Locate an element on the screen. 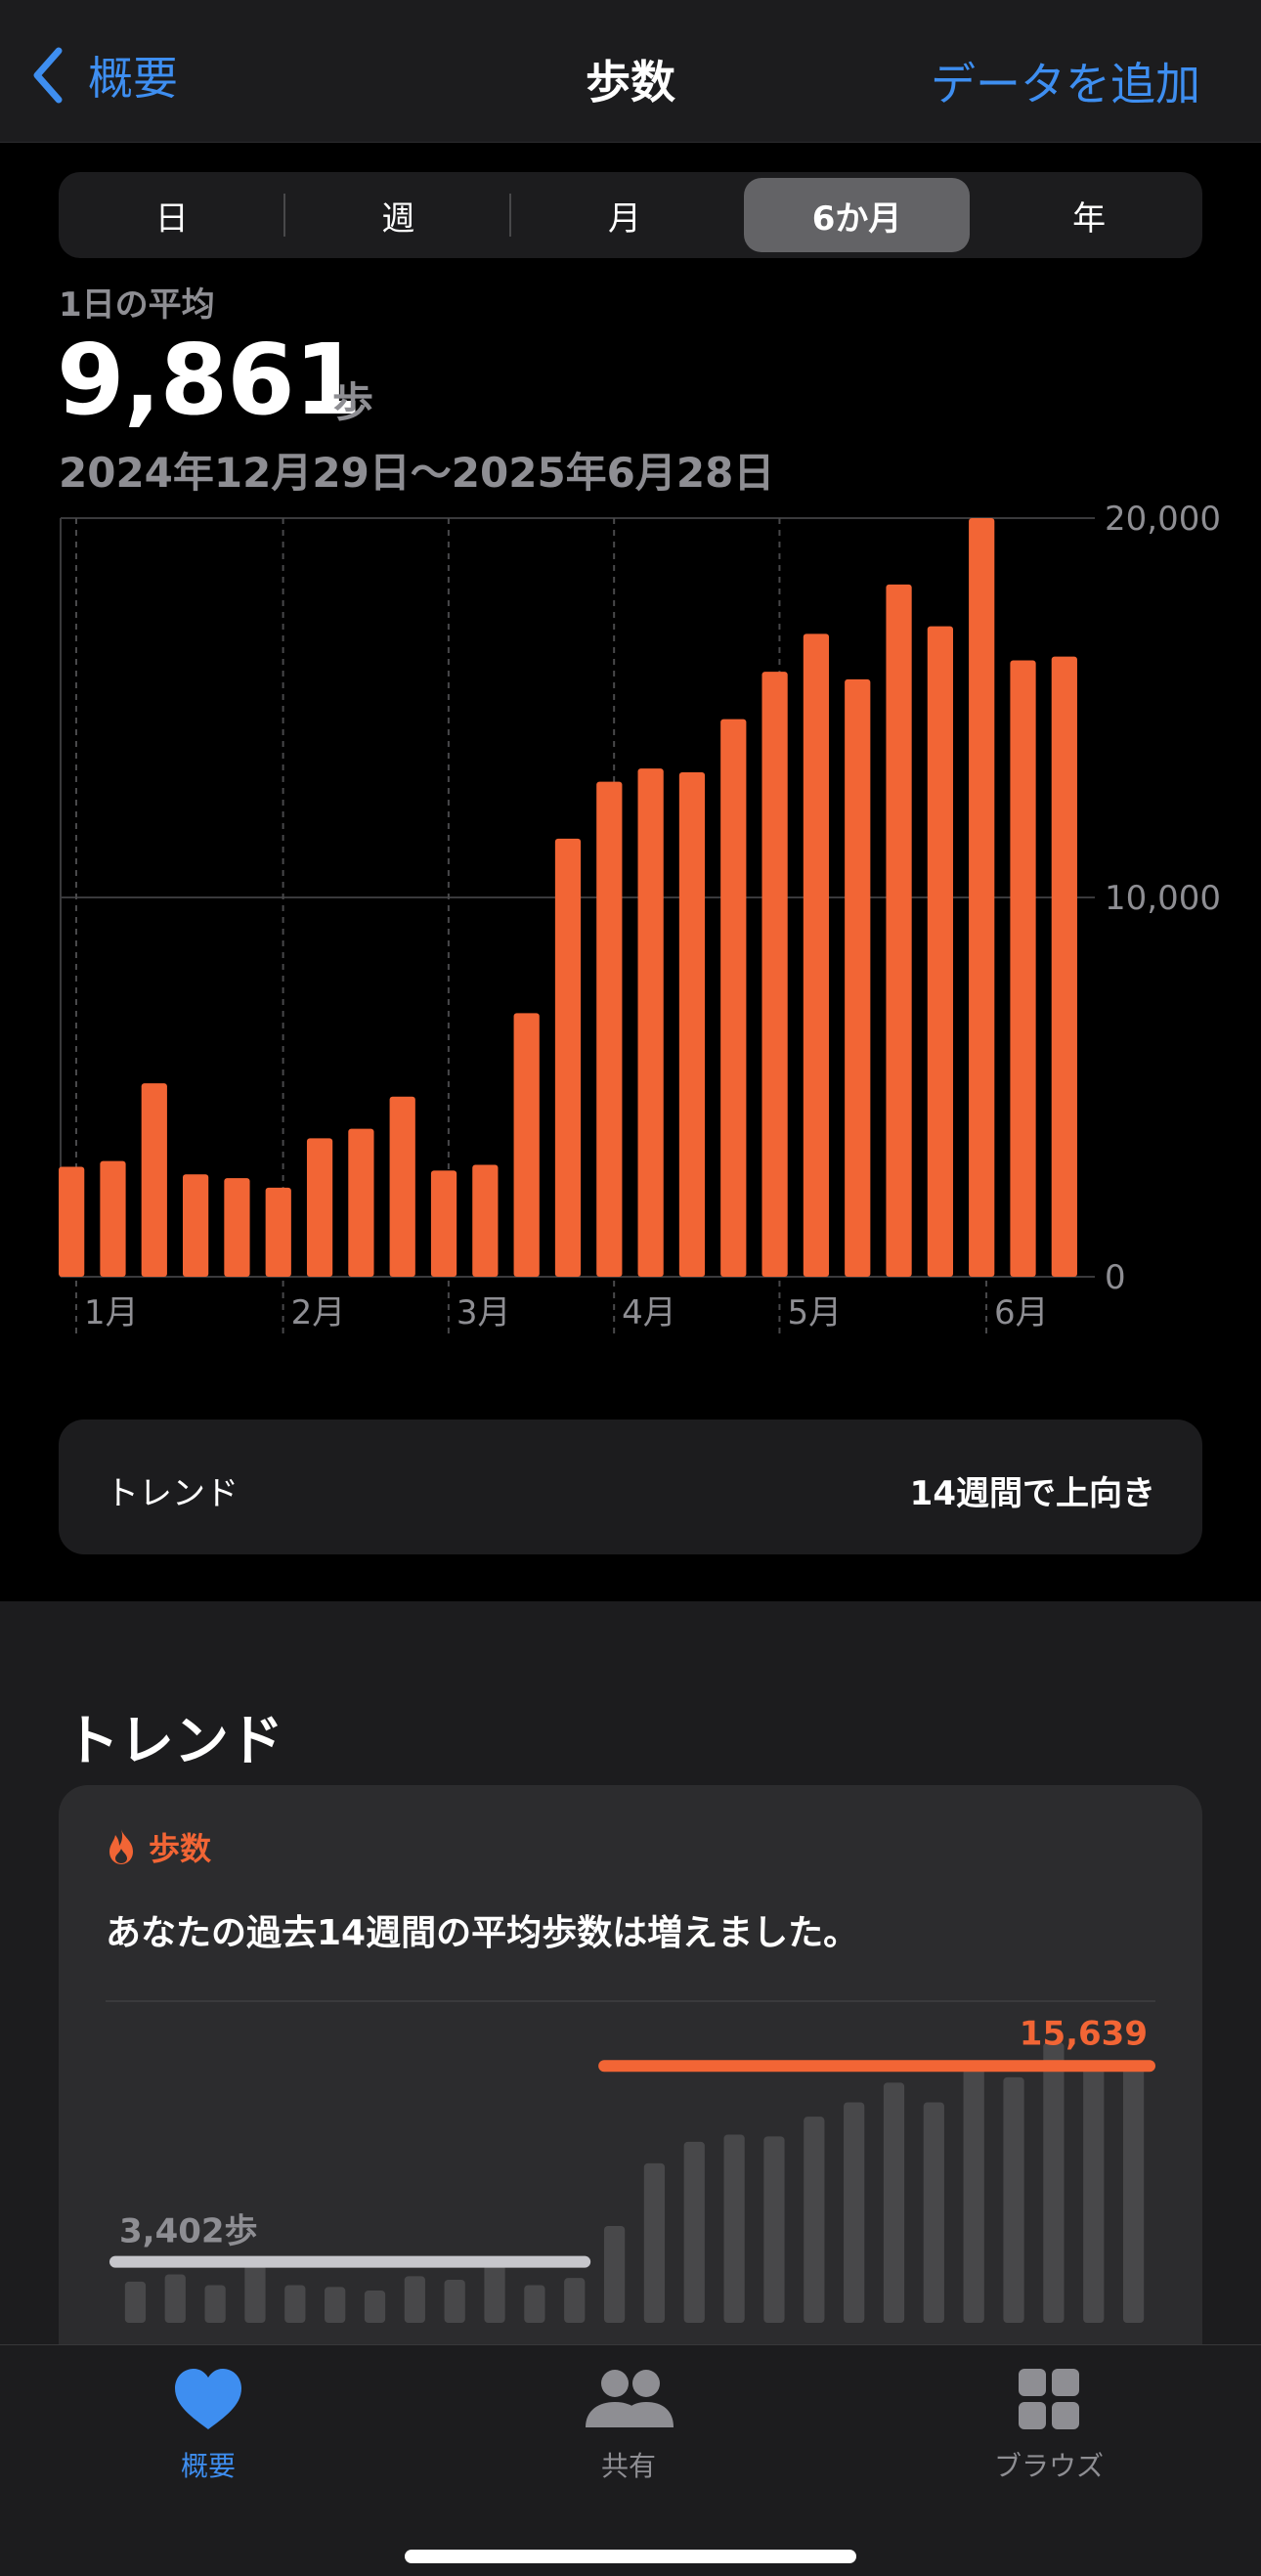 The image size is (1261, 2576). segment-month: 月 is located at coordinates (624, 215).